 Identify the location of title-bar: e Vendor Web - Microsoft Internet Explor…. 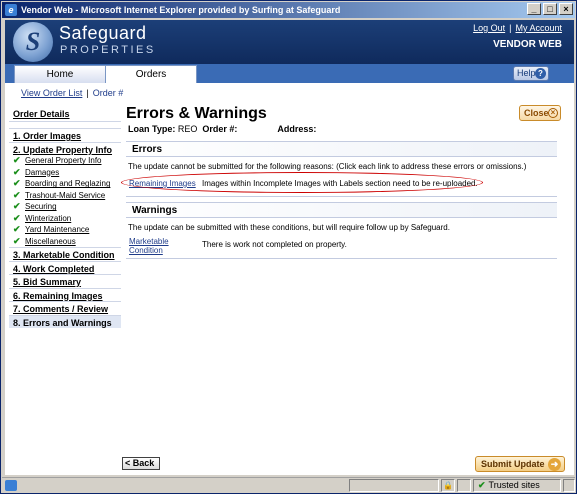
(288, 10).